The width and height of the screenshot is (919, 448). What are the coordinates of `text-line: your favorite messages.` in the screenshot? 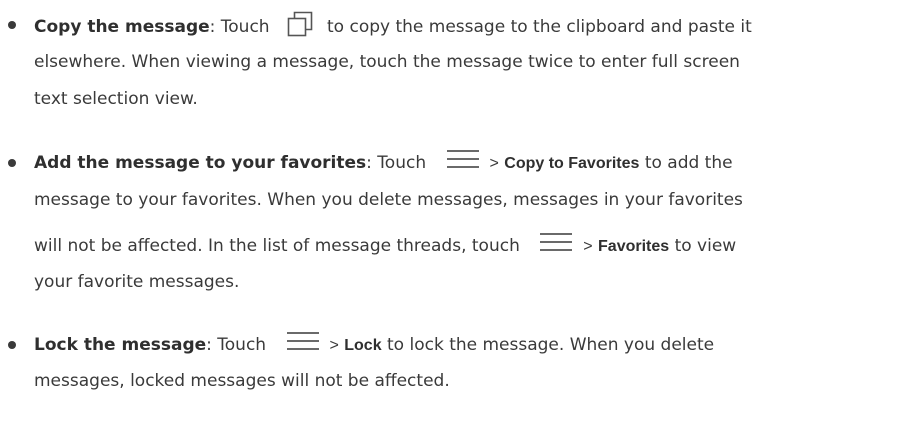 It's located at (136, 282).